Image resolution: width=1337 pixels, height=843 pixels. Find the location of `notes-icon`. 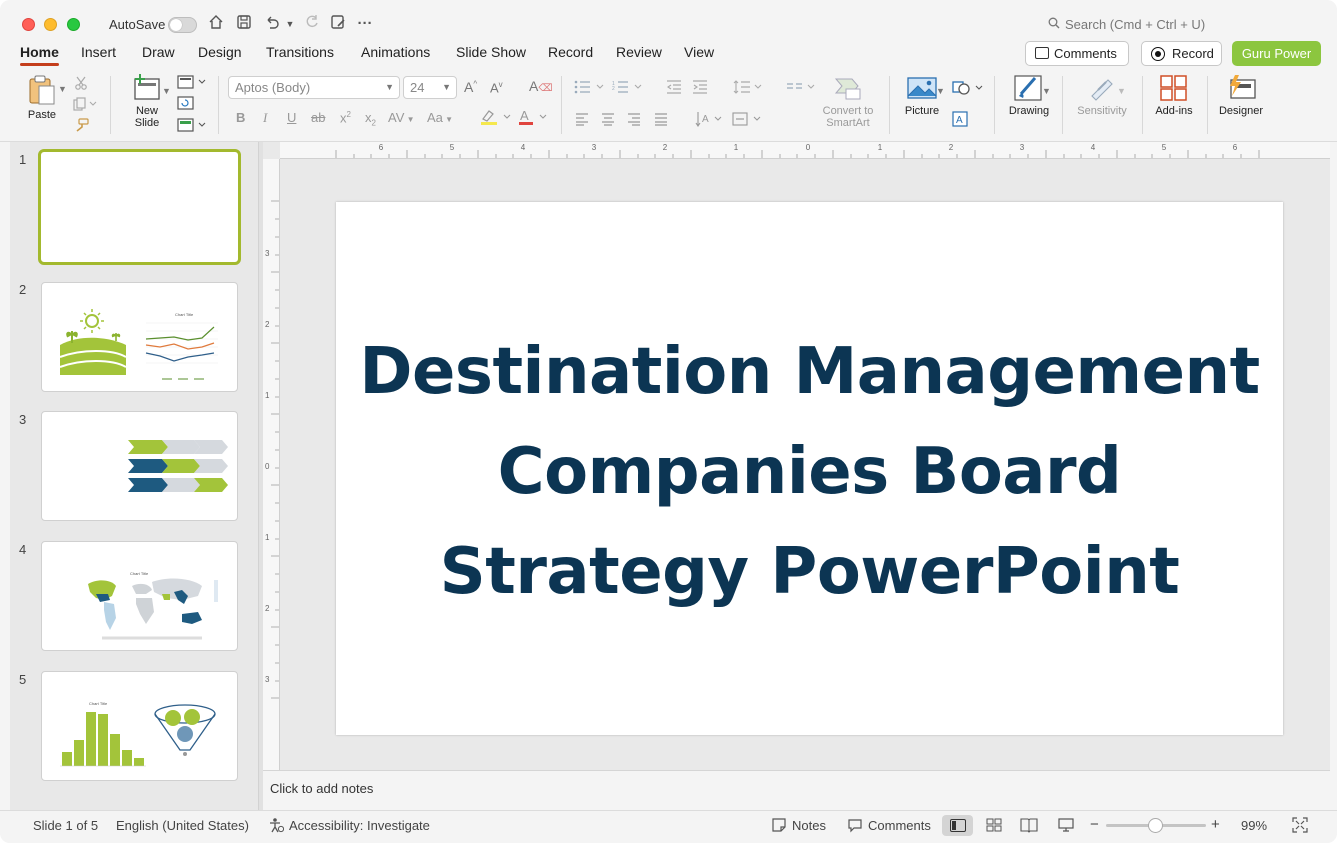

notes-icon is located at coordinates (779, 826).